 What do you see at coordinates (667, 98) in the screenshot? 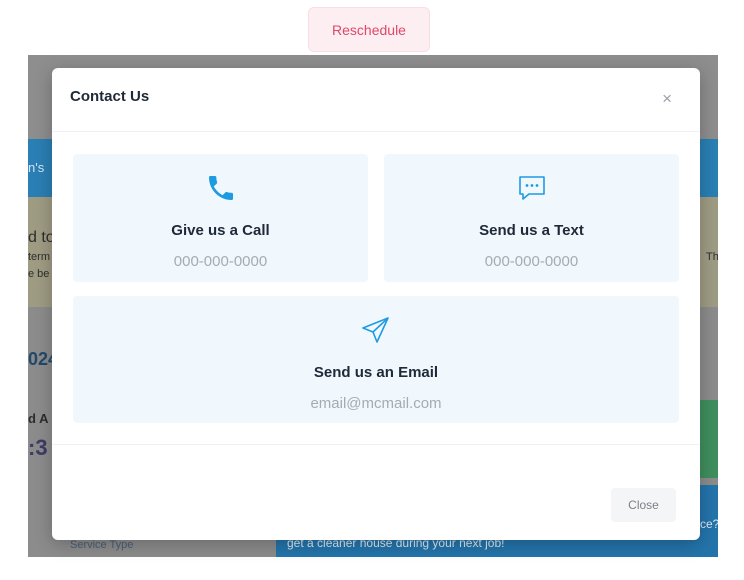
I see `close-icon: ×` at bounding box center [667, 98].